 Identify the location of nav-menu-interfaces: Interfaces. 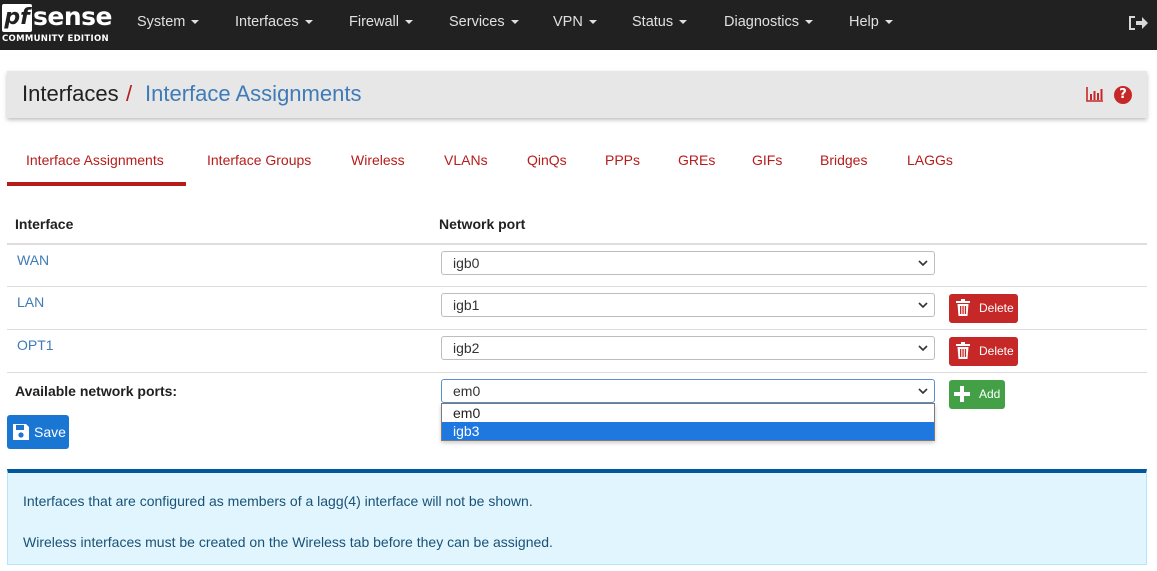
(274, 22).